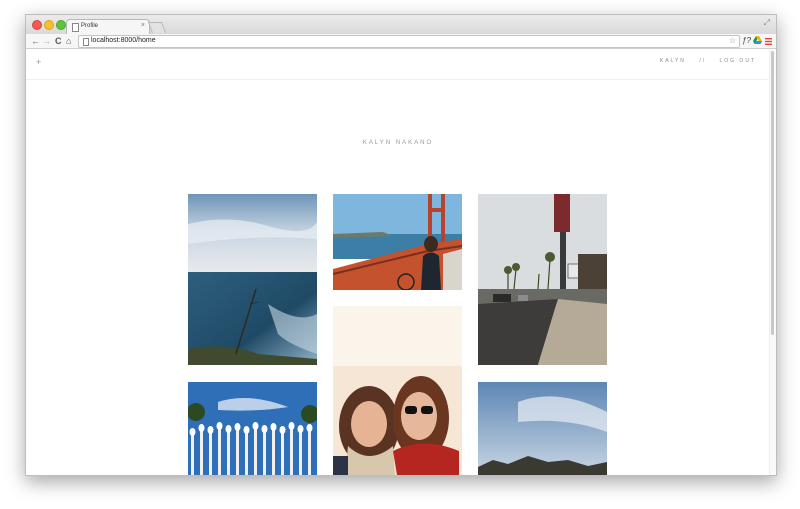 The width and height of the screenshot is (800, 509). What do you see at coordinates (746, 41) in the screenshot?
I see `script-extension-icon: ƒ?` at bounding box center [746, 41].